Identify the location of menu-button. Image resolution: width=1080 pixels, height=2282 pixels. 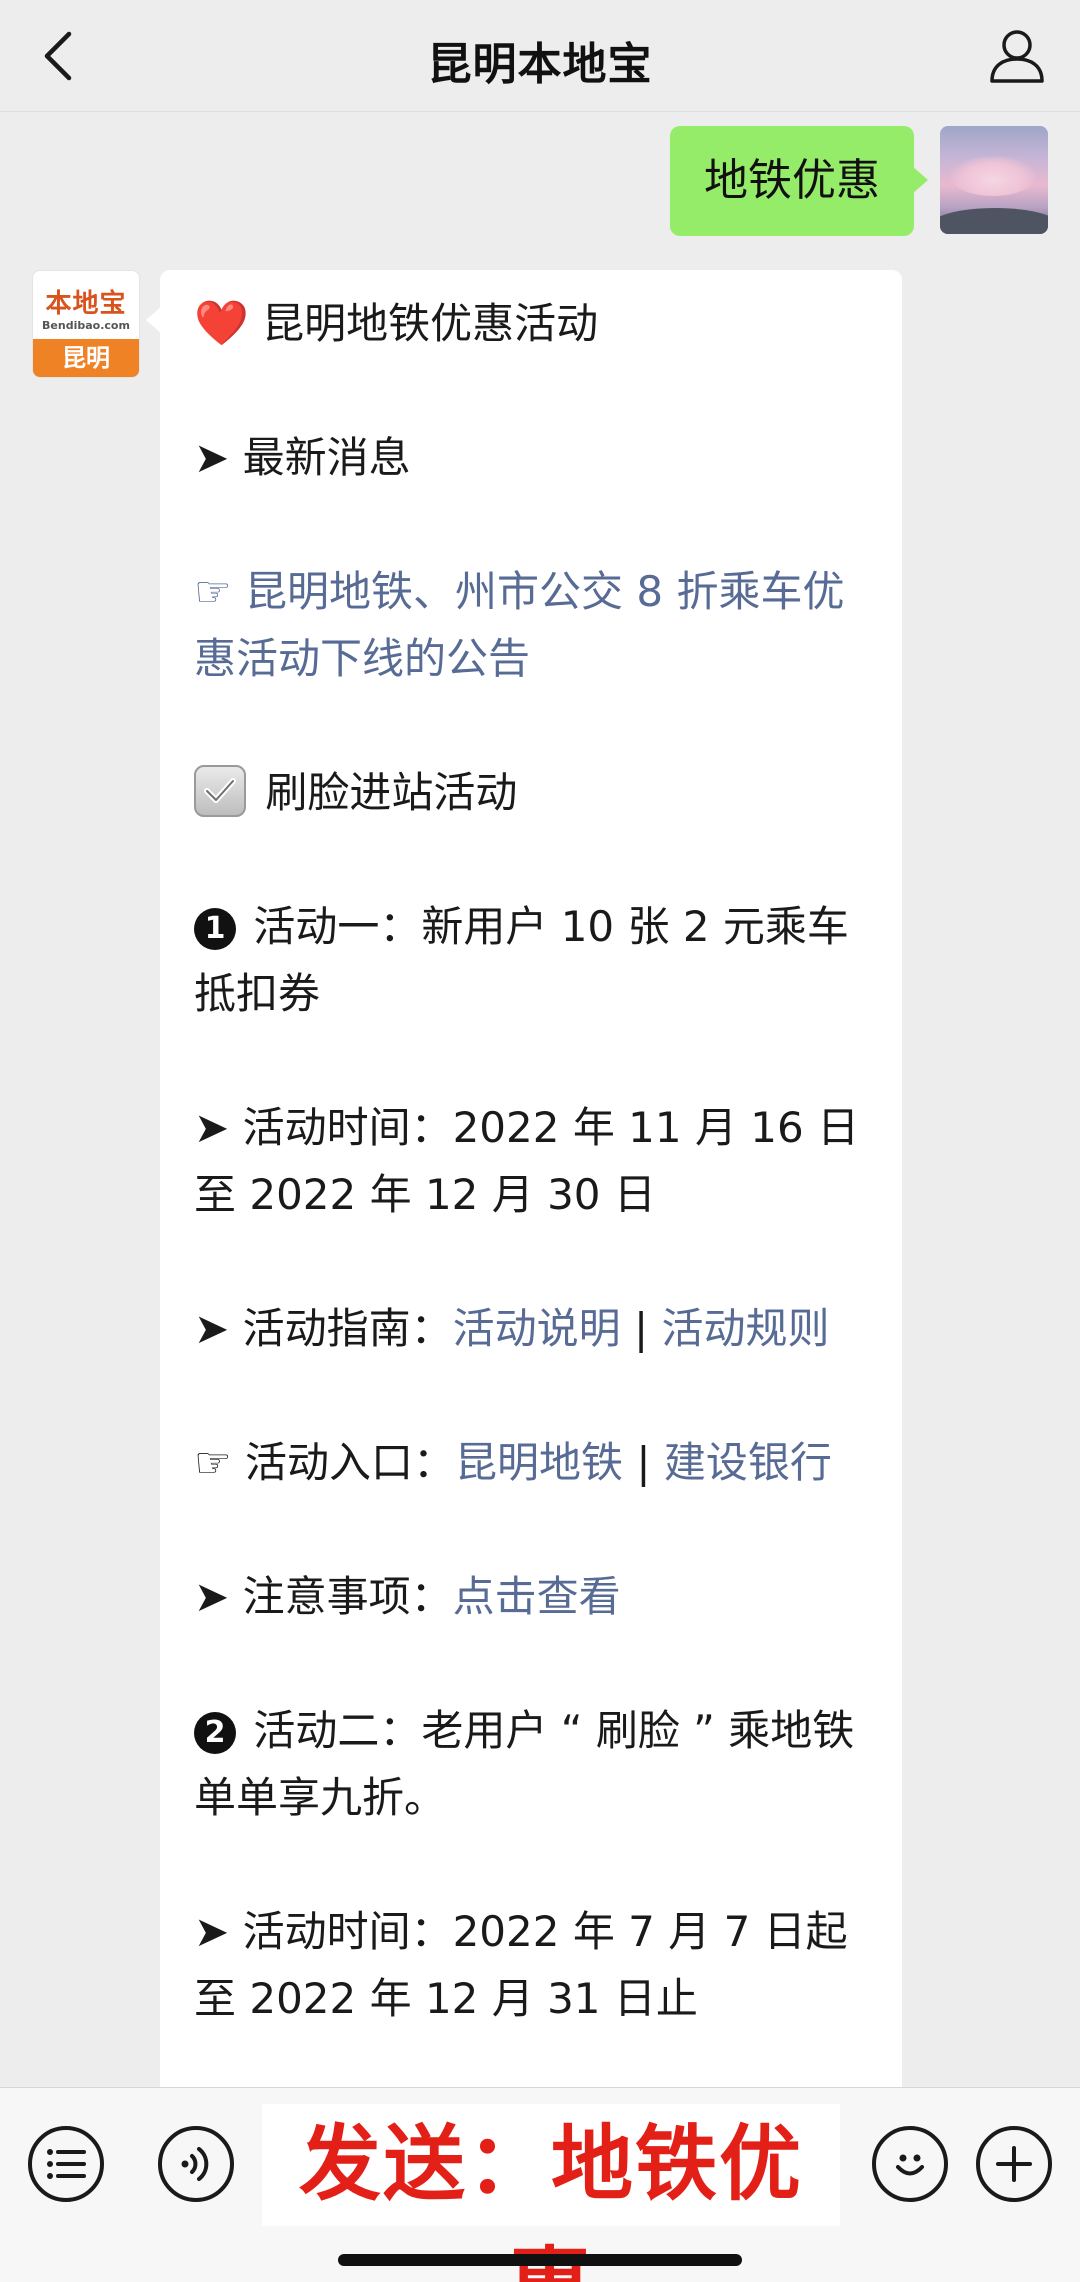
(66, 2164).